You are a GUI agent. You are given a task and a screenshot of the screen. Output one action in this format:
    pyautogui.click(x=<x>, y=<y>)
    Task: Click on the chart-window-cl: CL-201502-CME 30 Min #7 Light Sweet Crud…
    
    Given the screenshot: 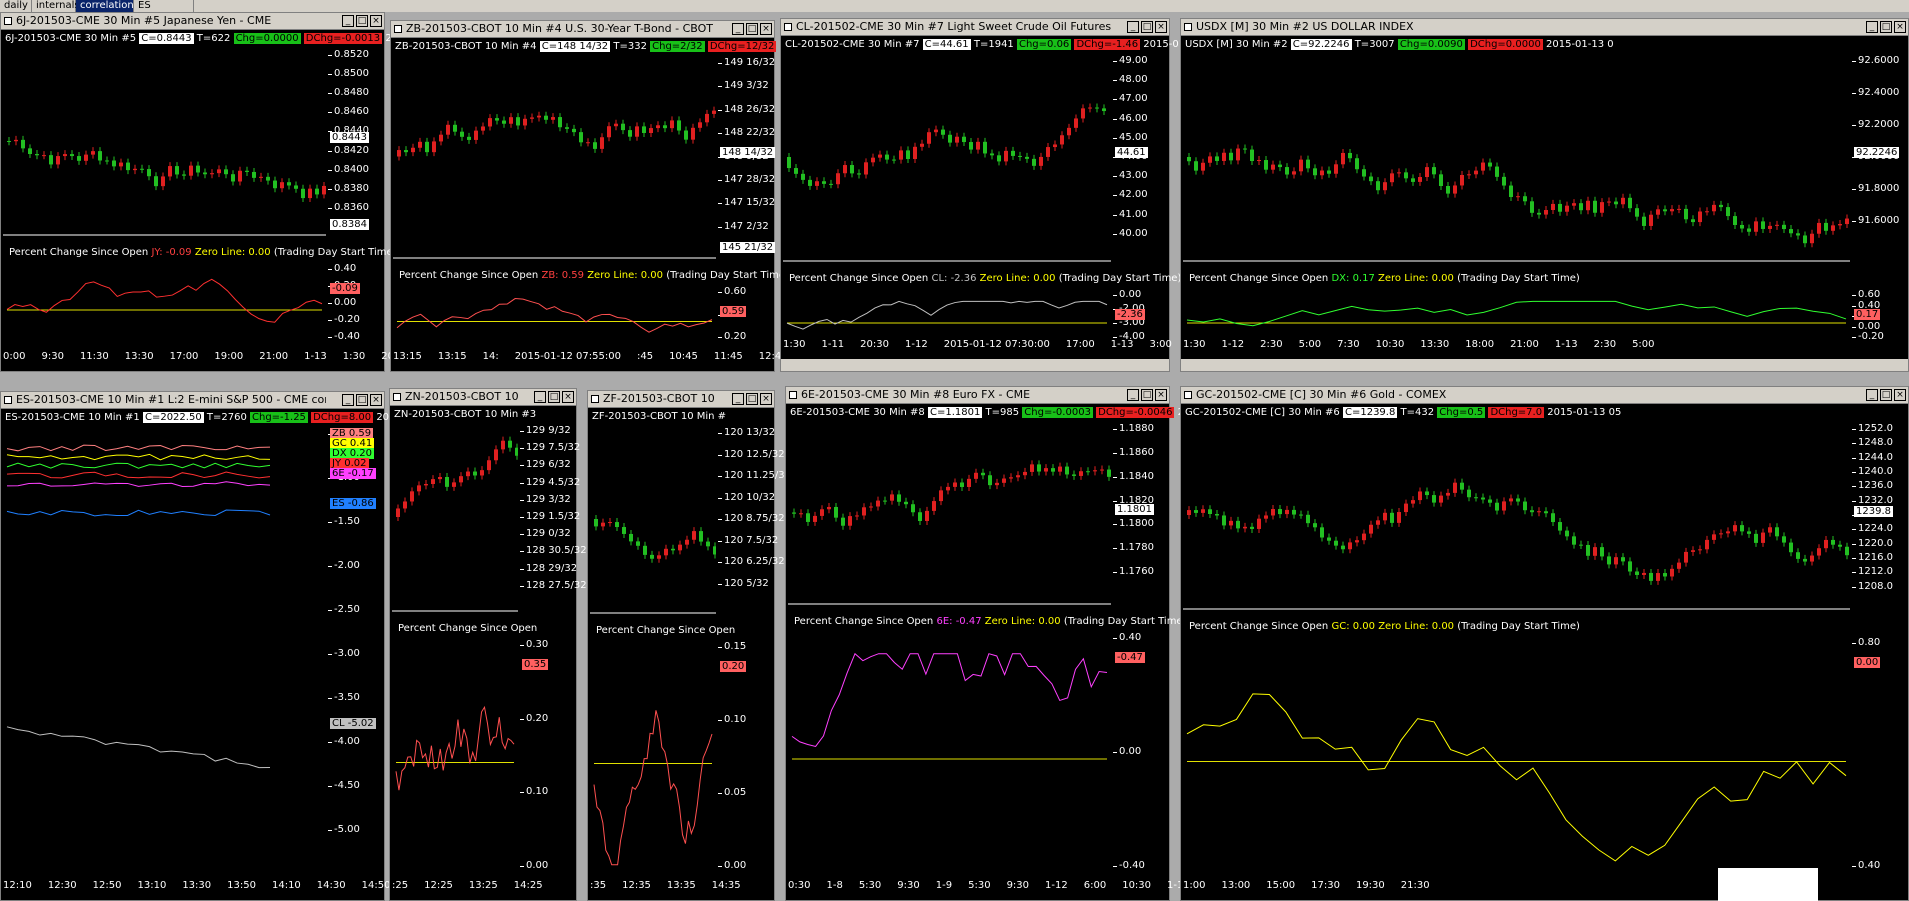 What is the action you would take?
    pyautogui.click(x=1003, y=195)
    